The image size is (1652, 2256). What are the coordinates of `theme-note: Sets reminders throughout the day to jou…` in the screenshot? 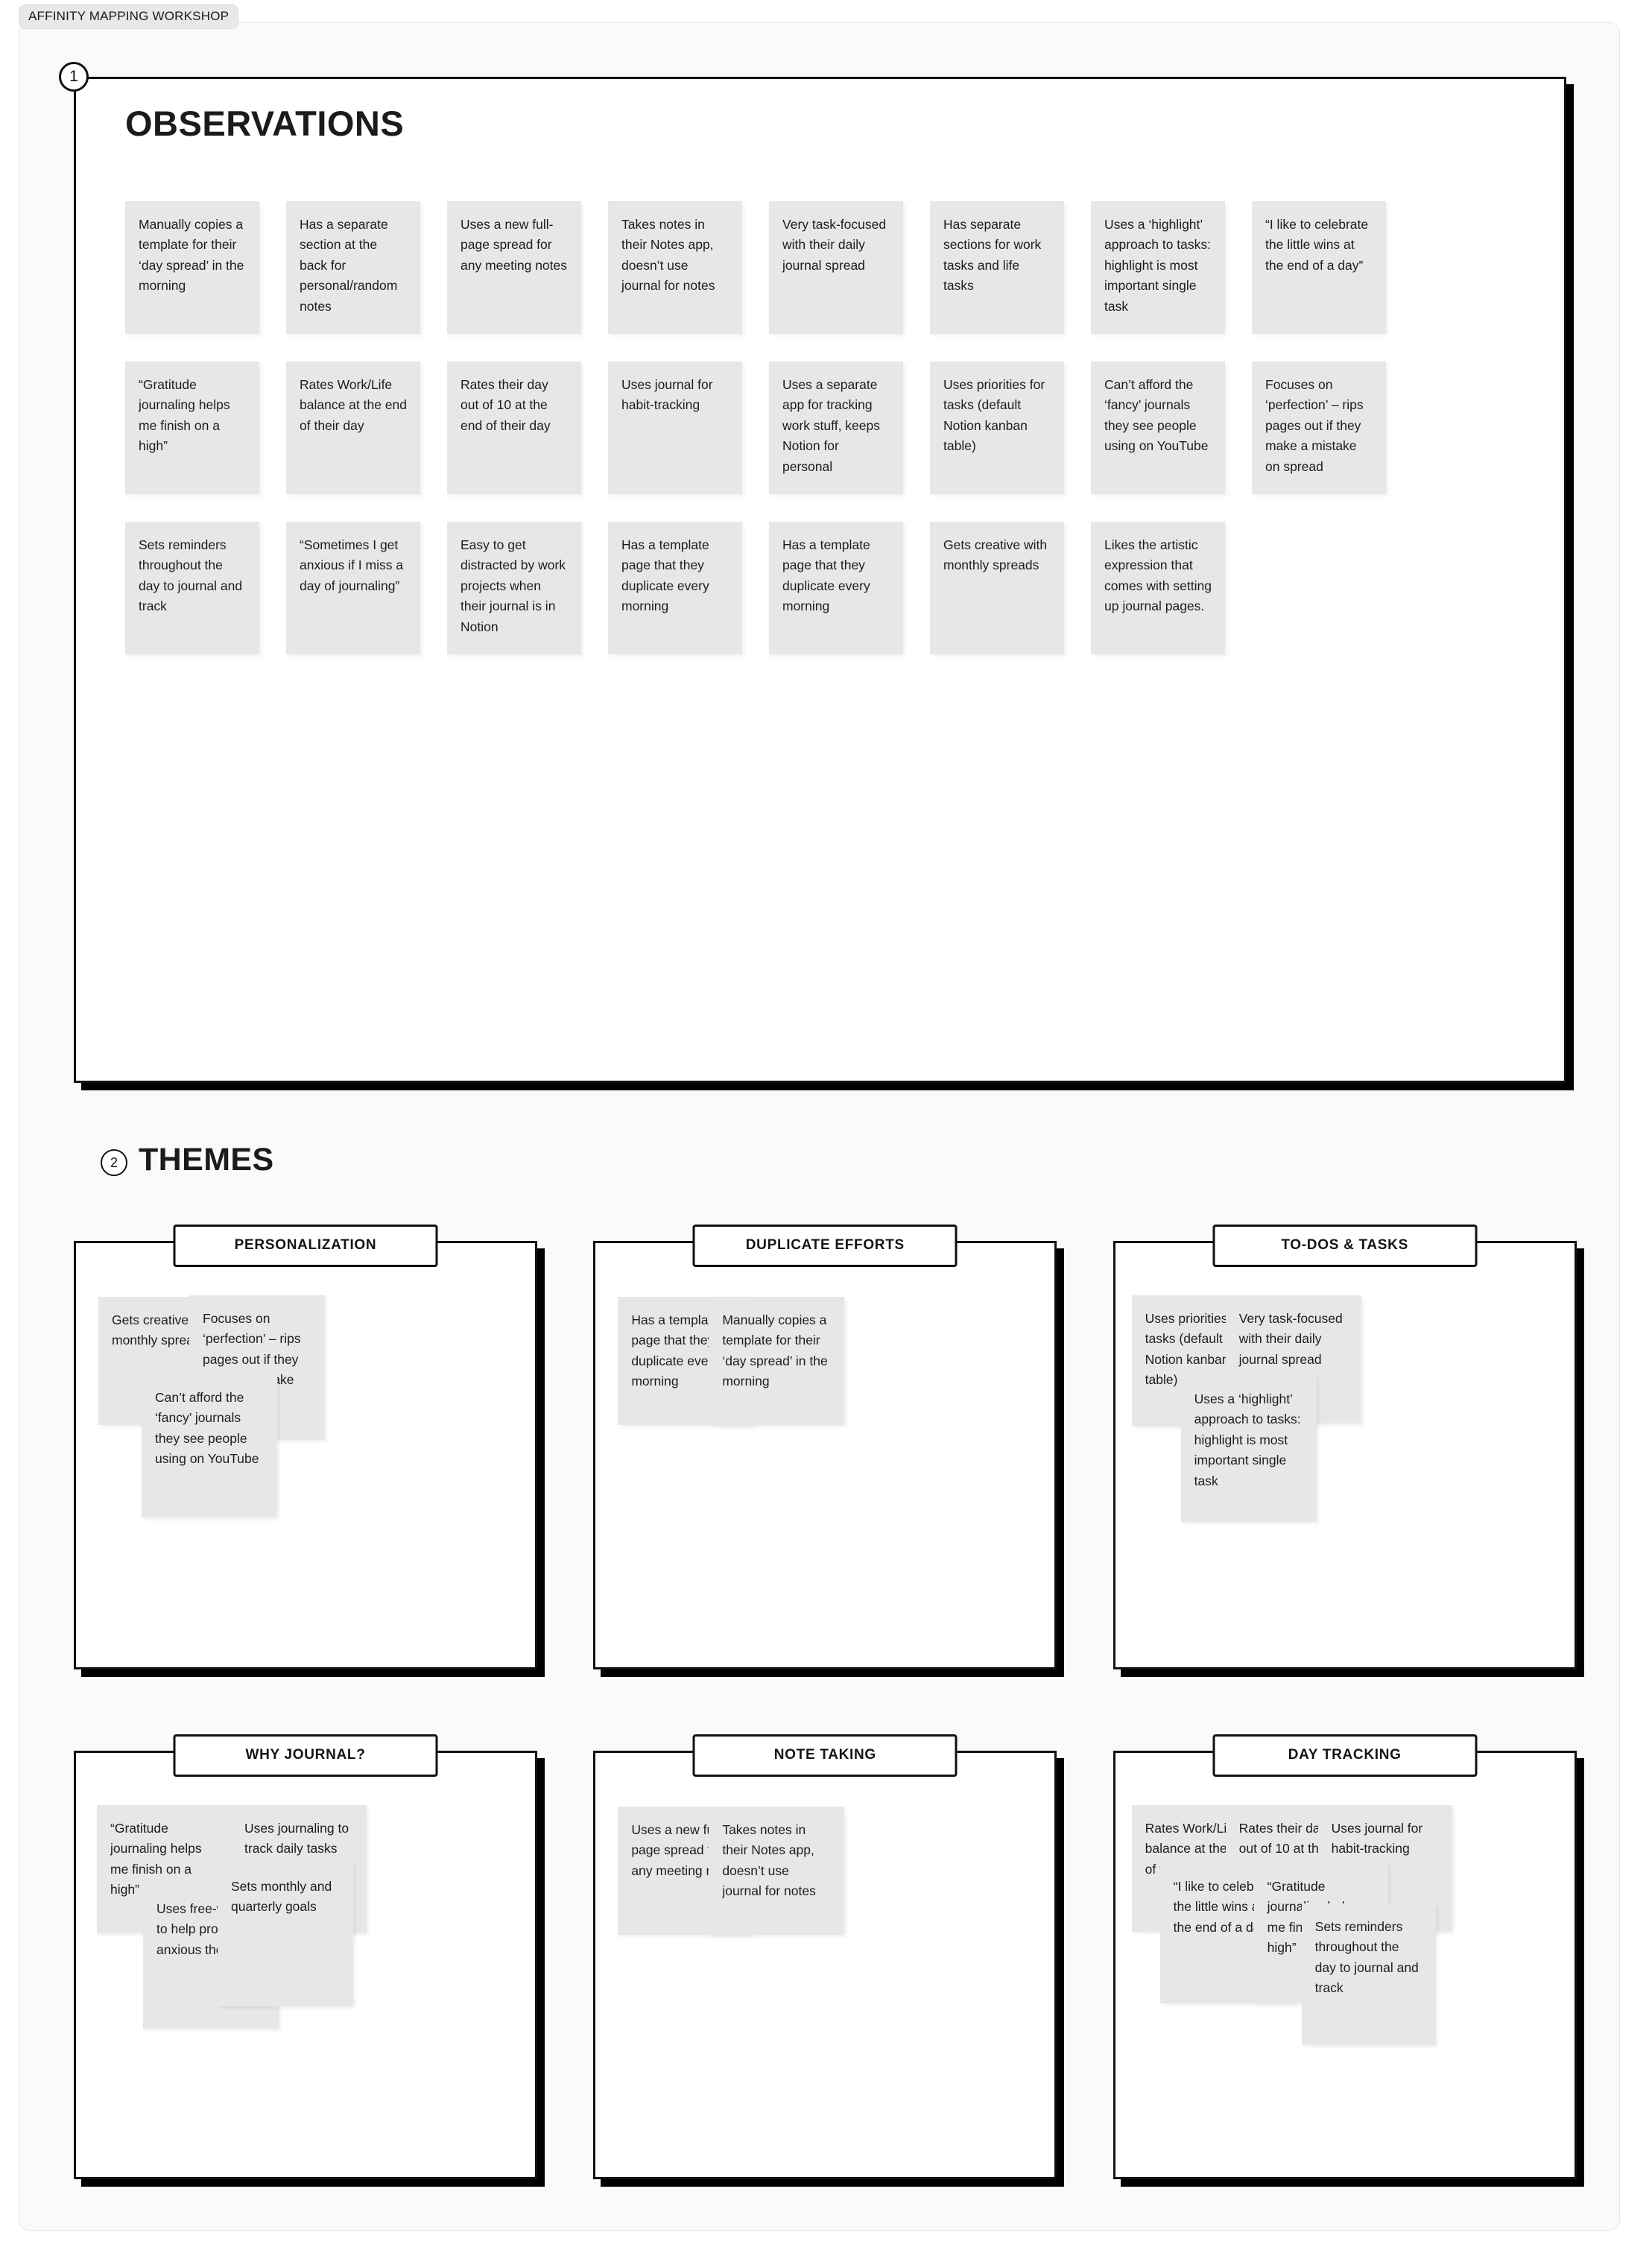 It's located at (1369, 1974).